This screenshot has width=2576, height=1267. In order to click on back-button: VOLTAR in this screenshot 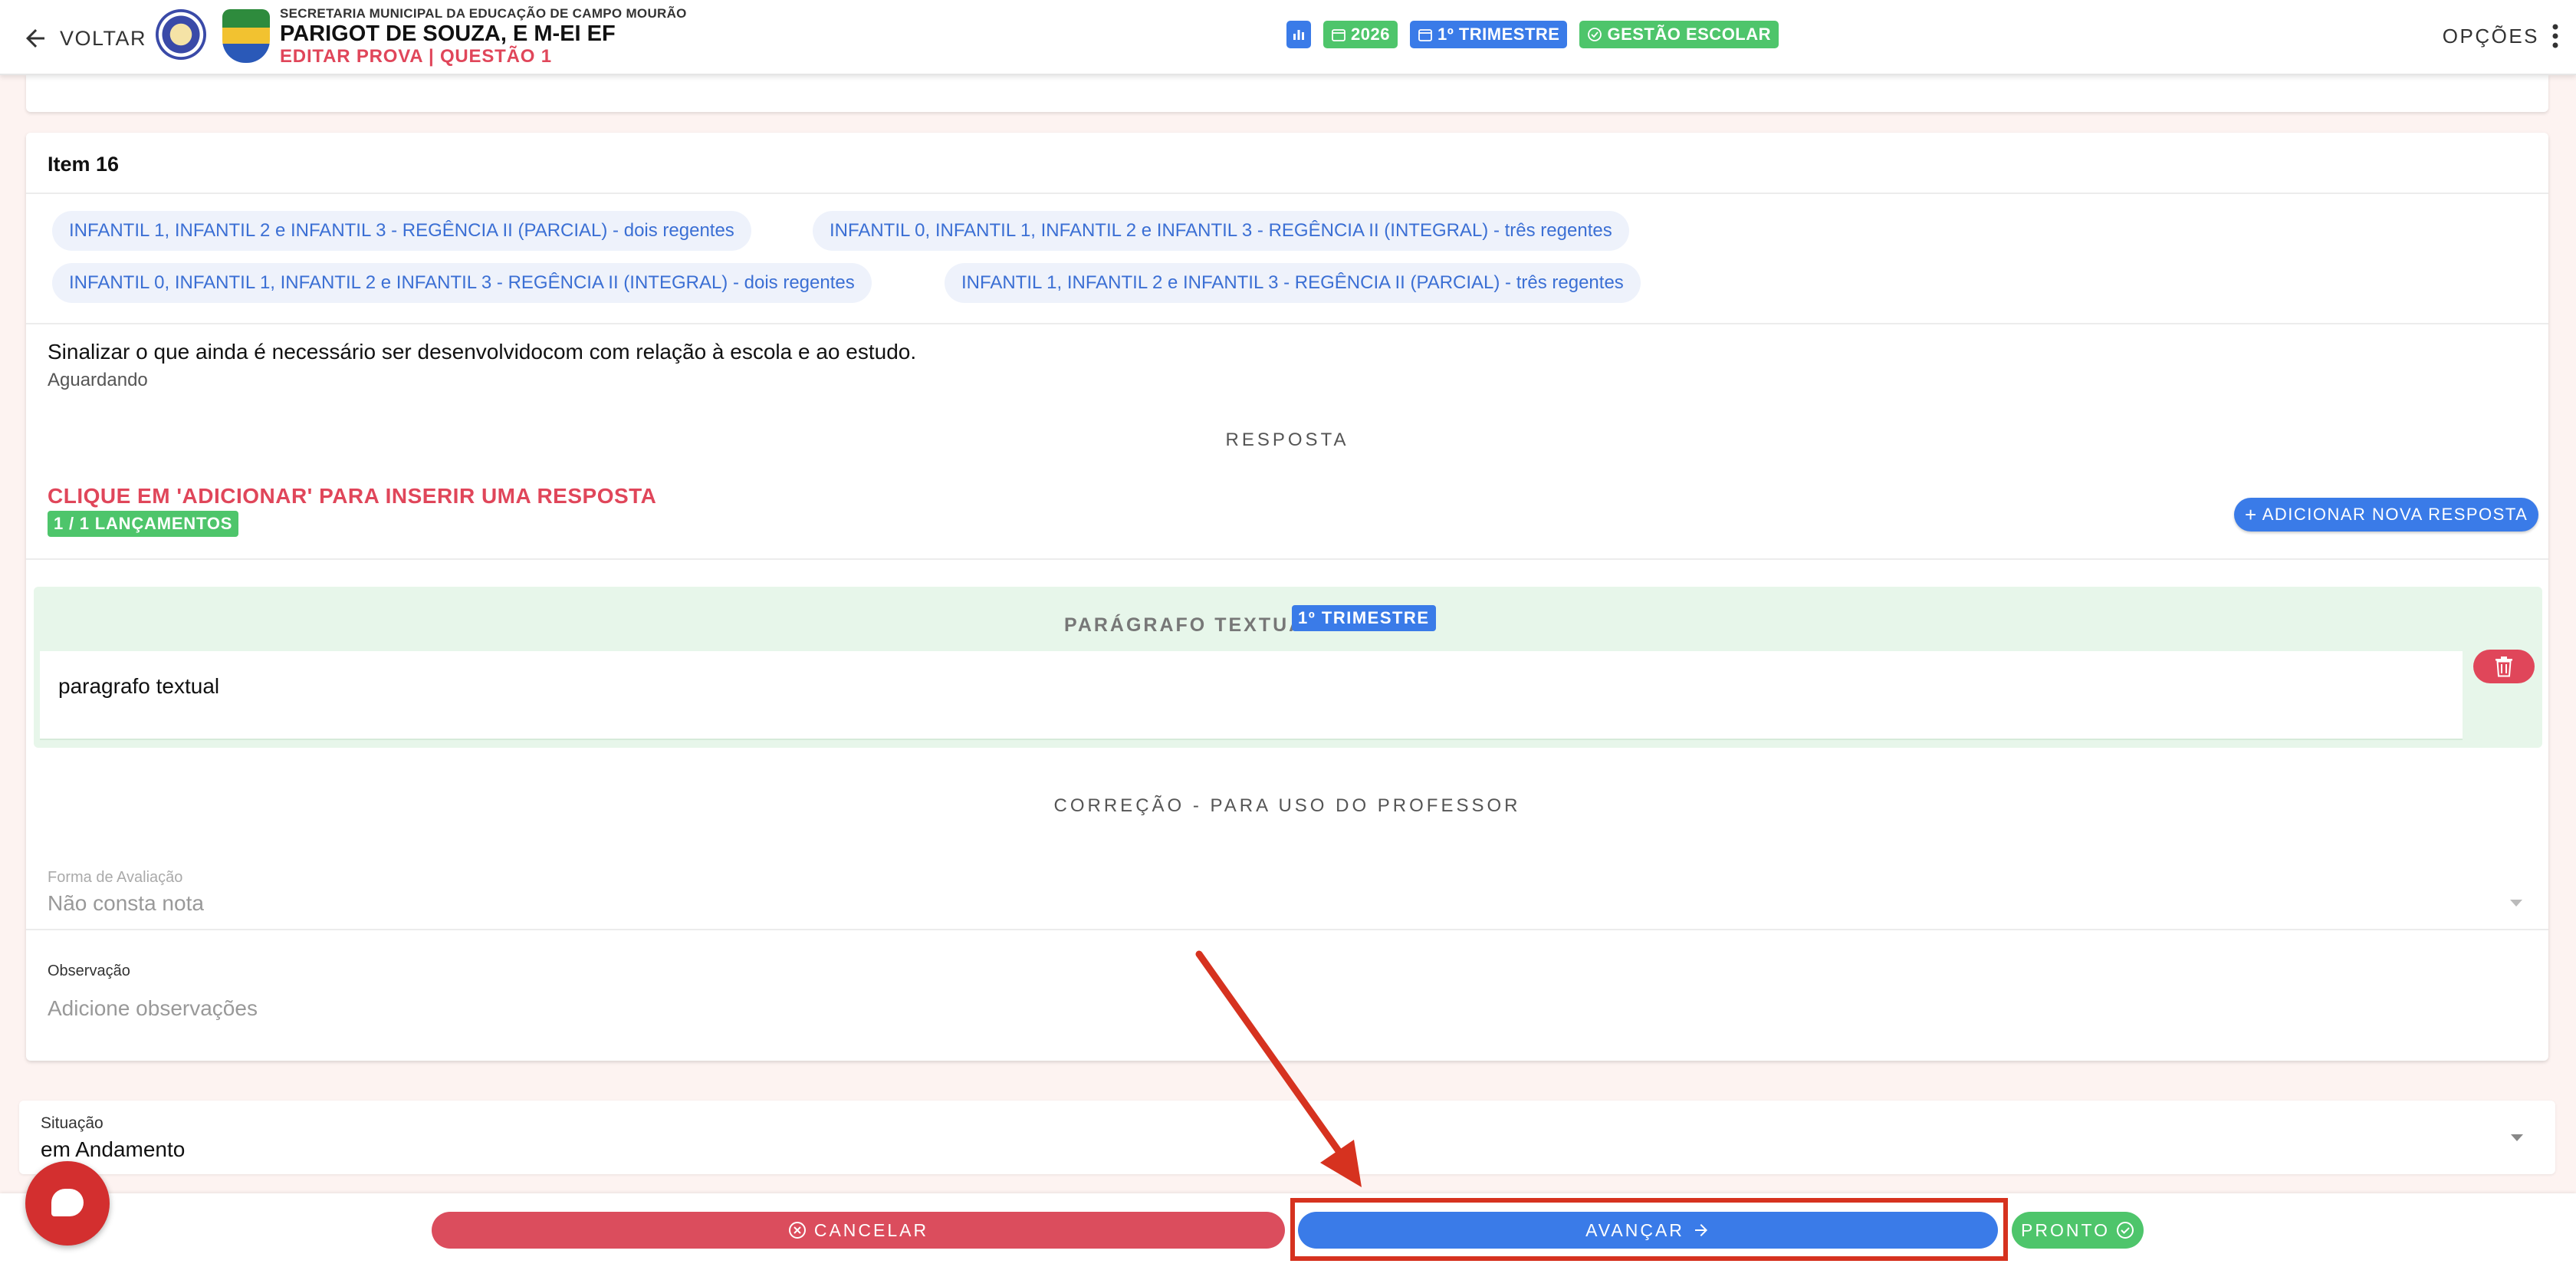, I will do `click(84, 38)`.